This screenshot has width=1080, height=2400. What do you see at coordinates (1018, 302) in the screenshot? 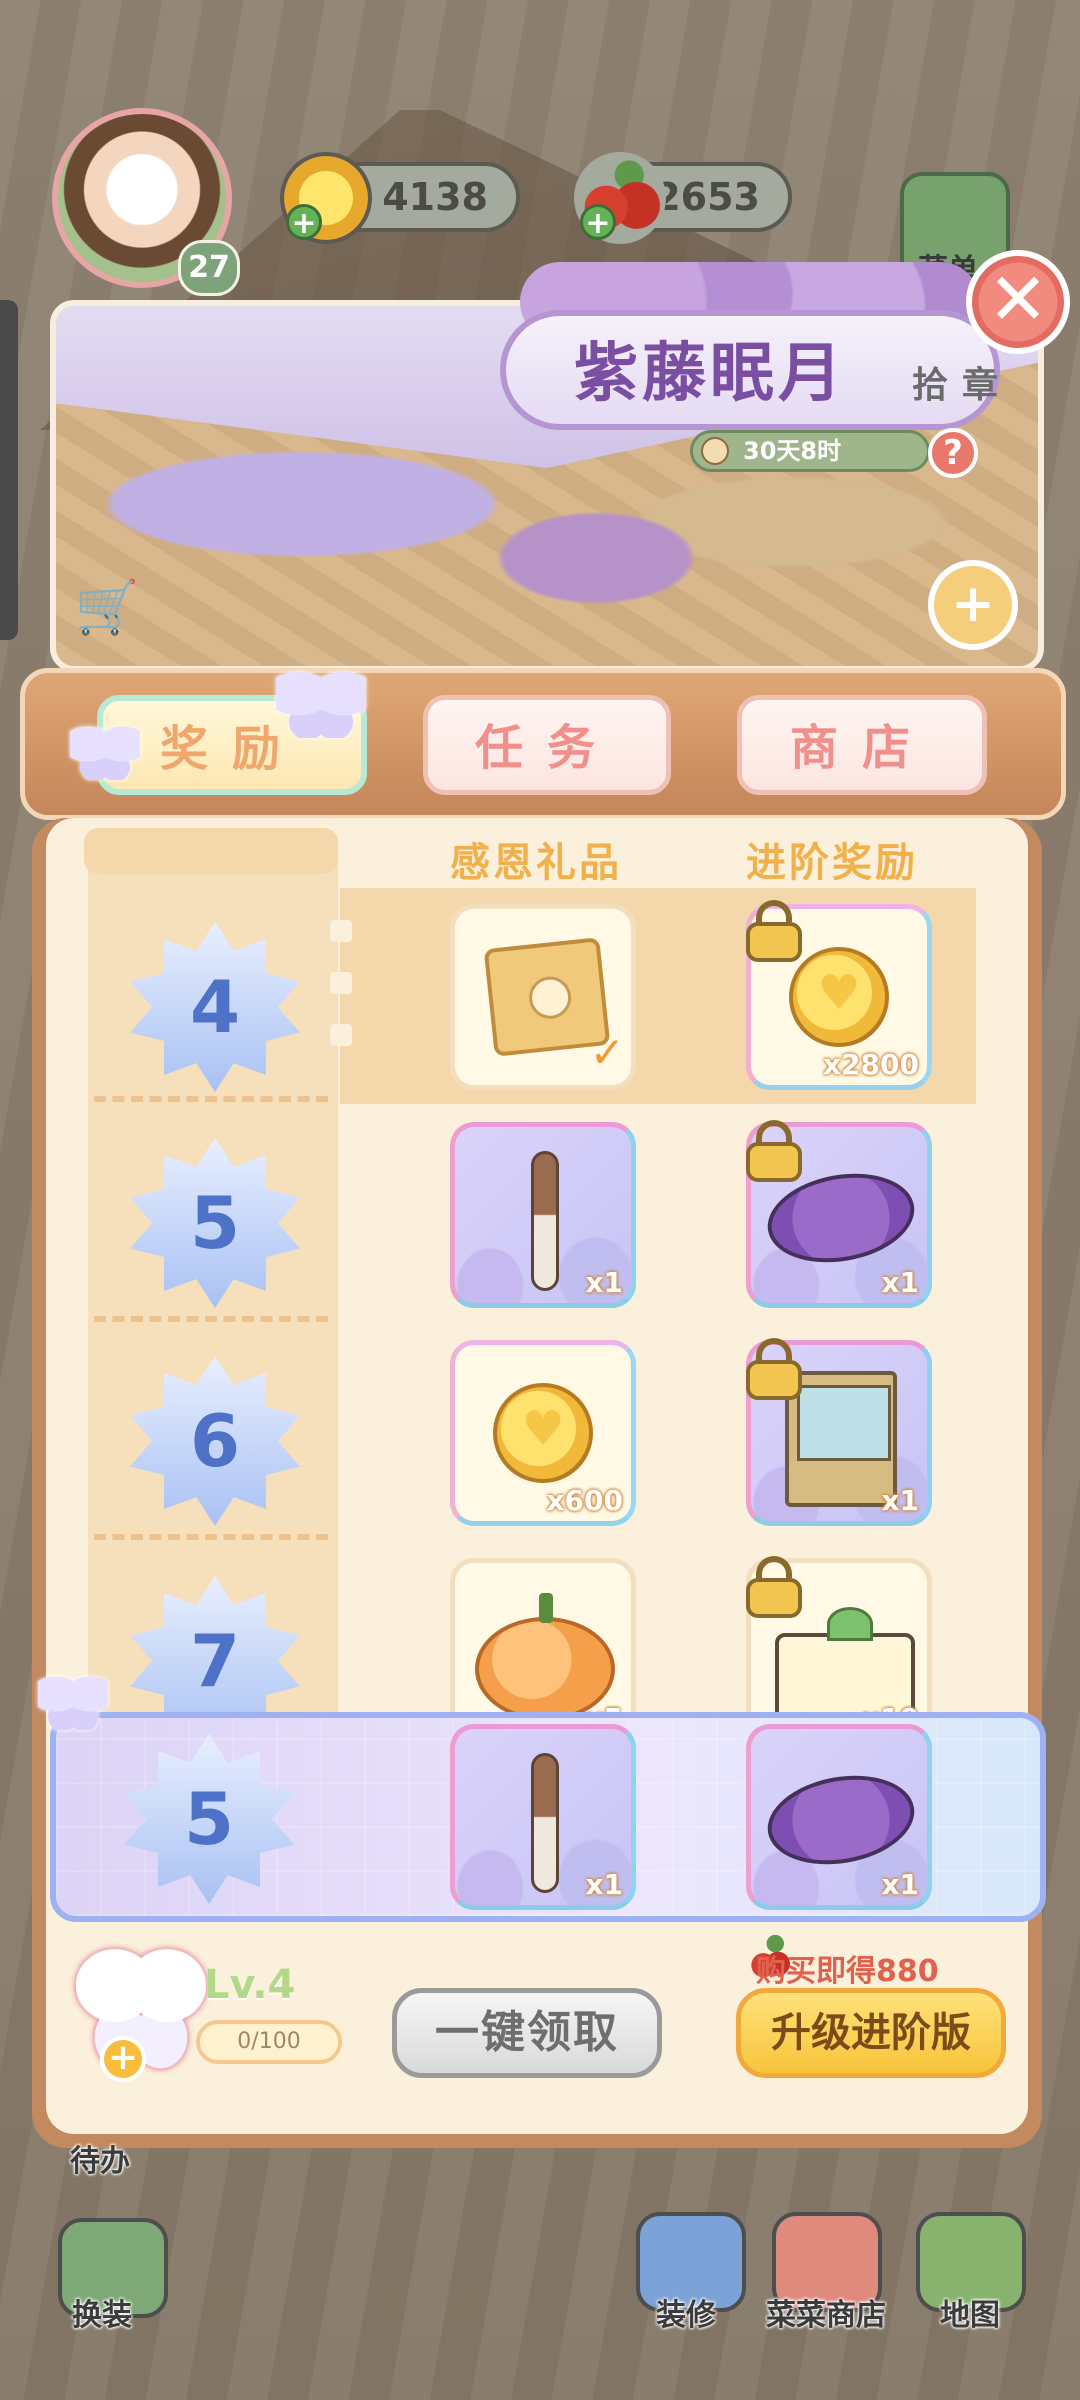
I see `close-button: ✕` at bounding box center [1018, 302].